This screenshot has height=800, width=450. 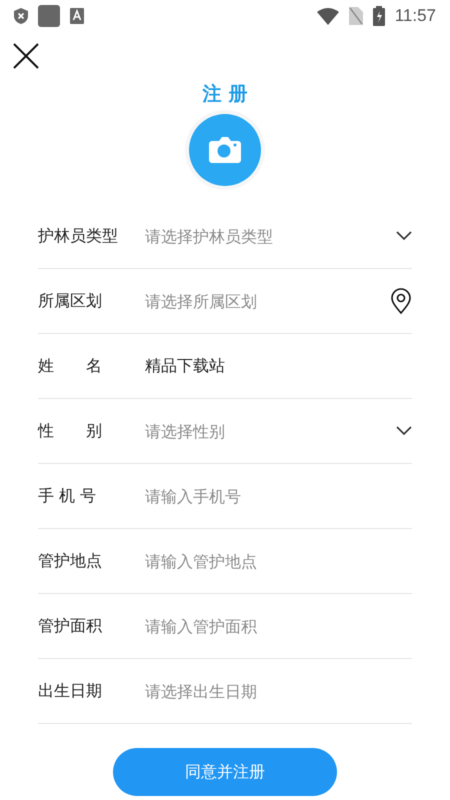 What do you see at coordinates (70, 366) in the screenshot?
I see `field-label: 姓 名` at bounding box center [70, 366].